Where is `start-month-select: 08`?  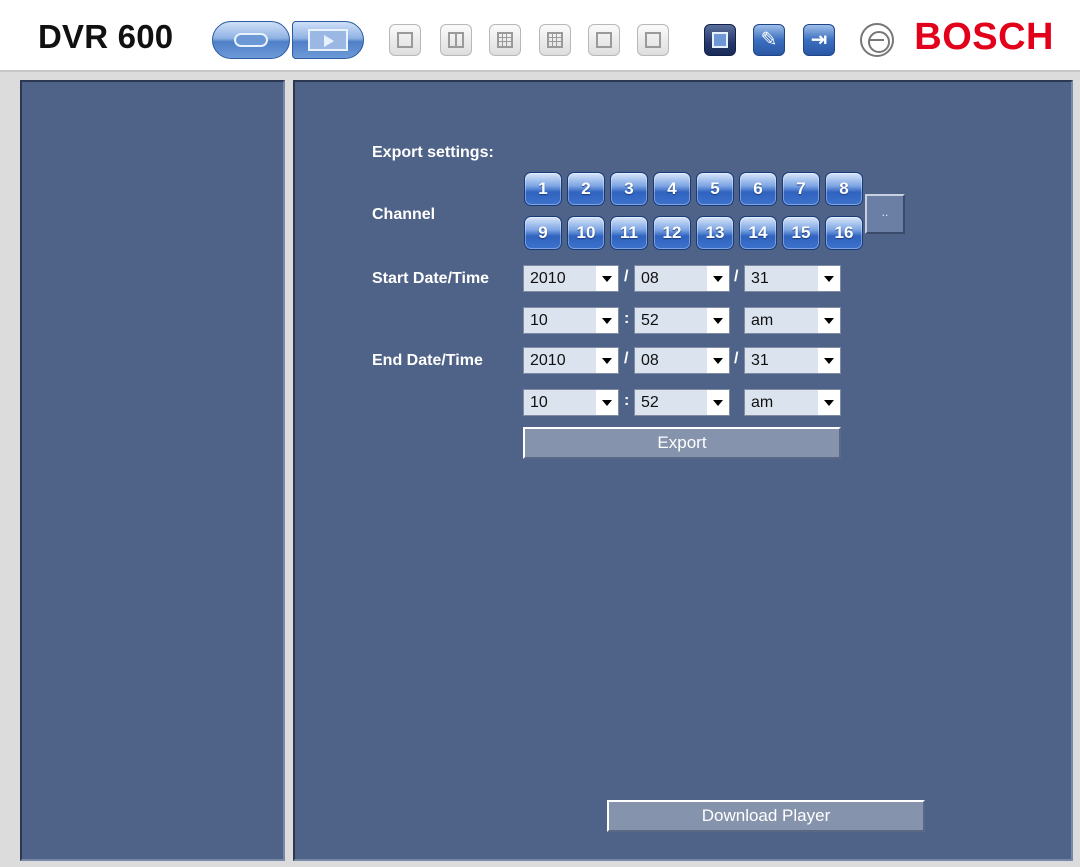 start-month-select: 08 is located at coordinates (682, 278).